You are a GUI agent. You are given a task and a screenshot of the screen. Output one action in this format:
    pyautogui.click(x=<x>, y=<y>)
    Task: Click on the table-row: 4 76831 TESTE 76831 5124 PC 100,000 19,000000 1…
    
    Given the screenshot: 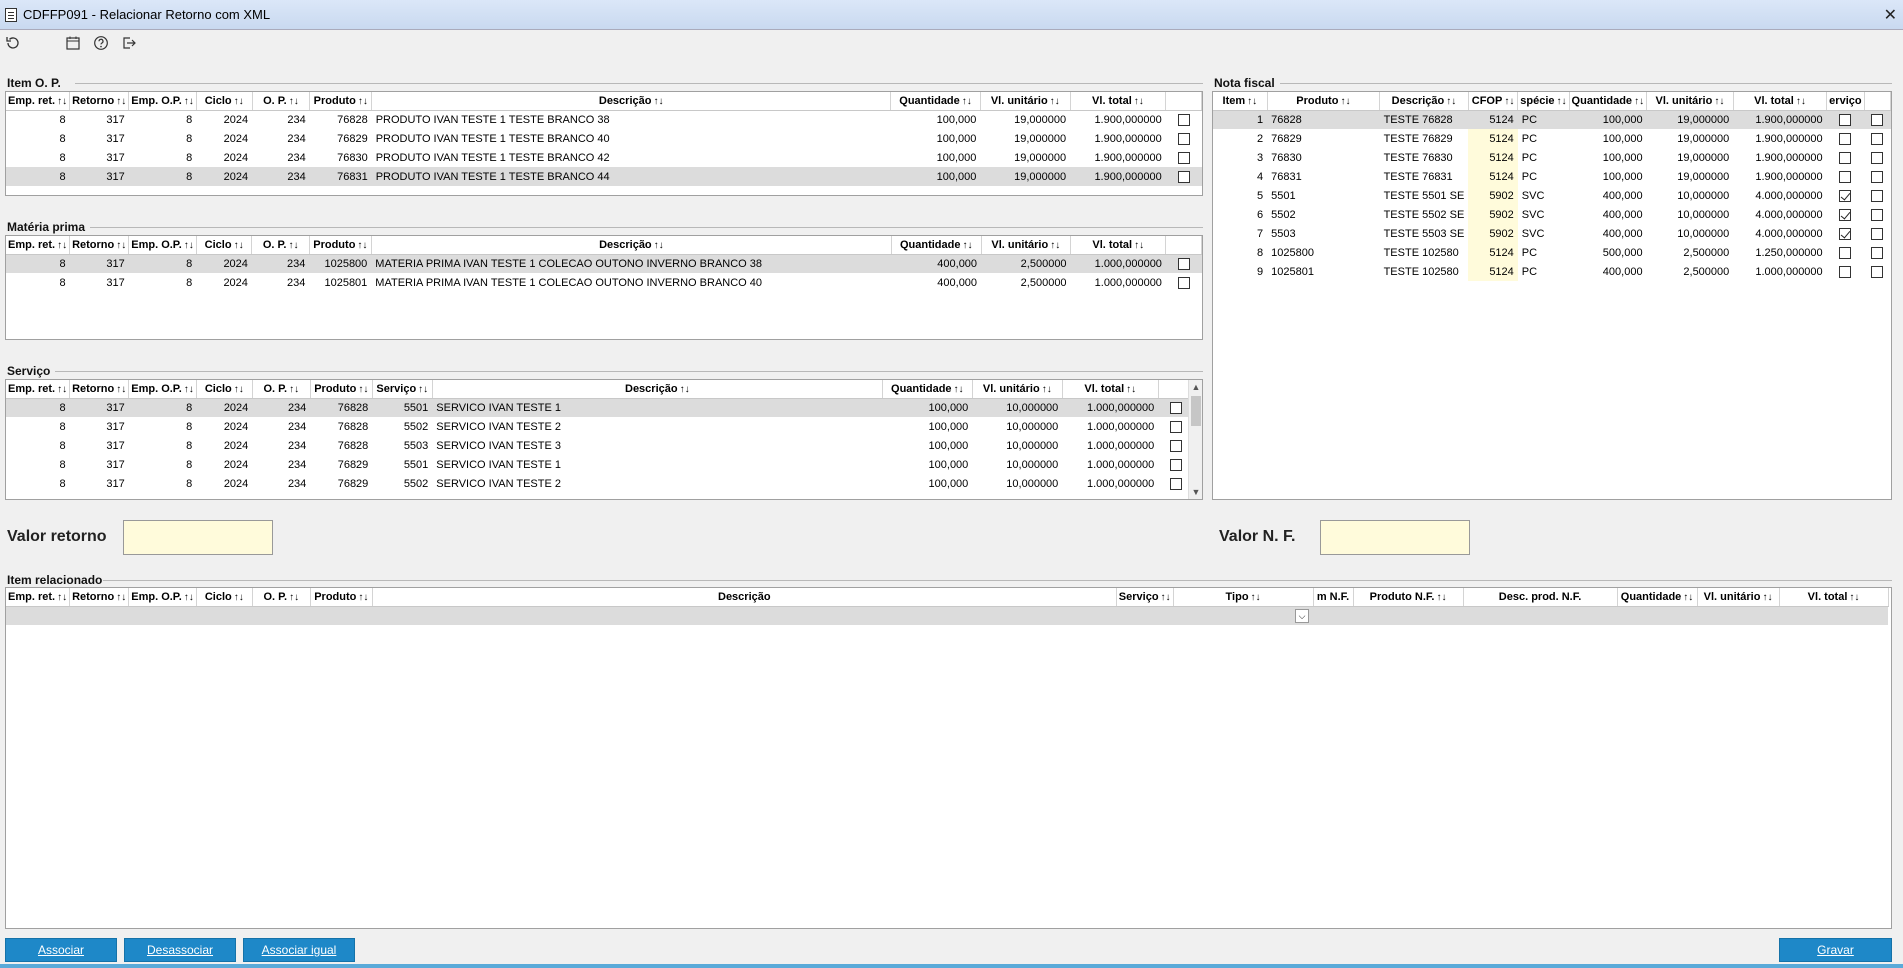 What is the action you would take?
    pyautogui.click(x=1552, y=176)
    